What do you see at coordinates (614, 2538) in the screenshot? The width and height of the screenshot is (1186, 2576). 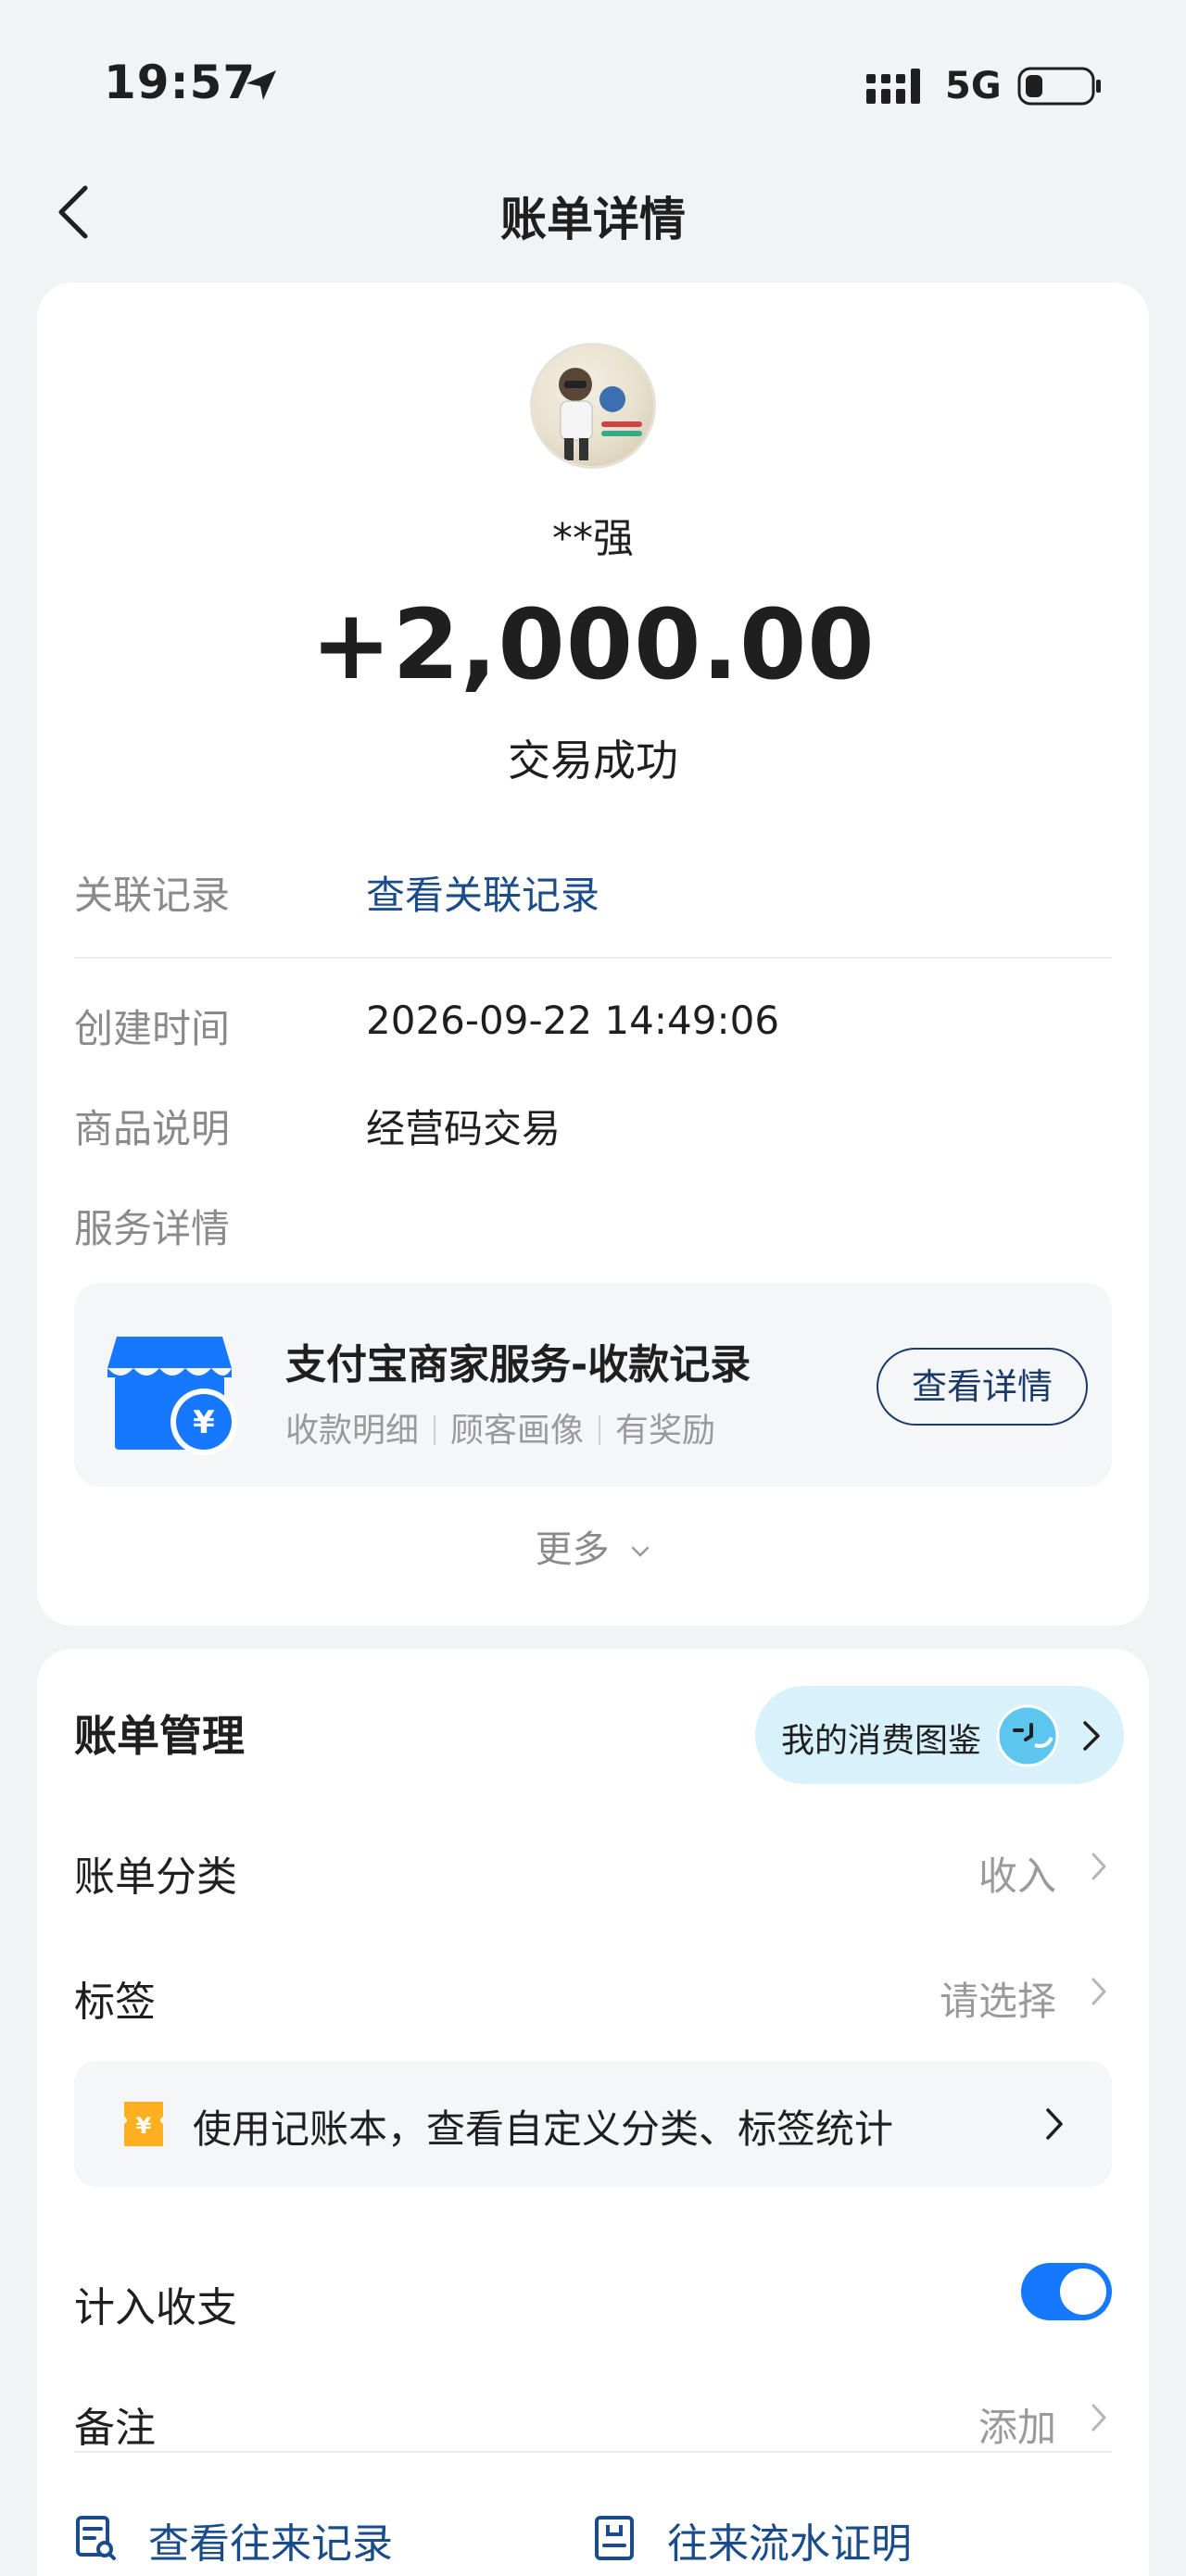 I see `document-stamp-icon` at bounding box center [614, 2538].